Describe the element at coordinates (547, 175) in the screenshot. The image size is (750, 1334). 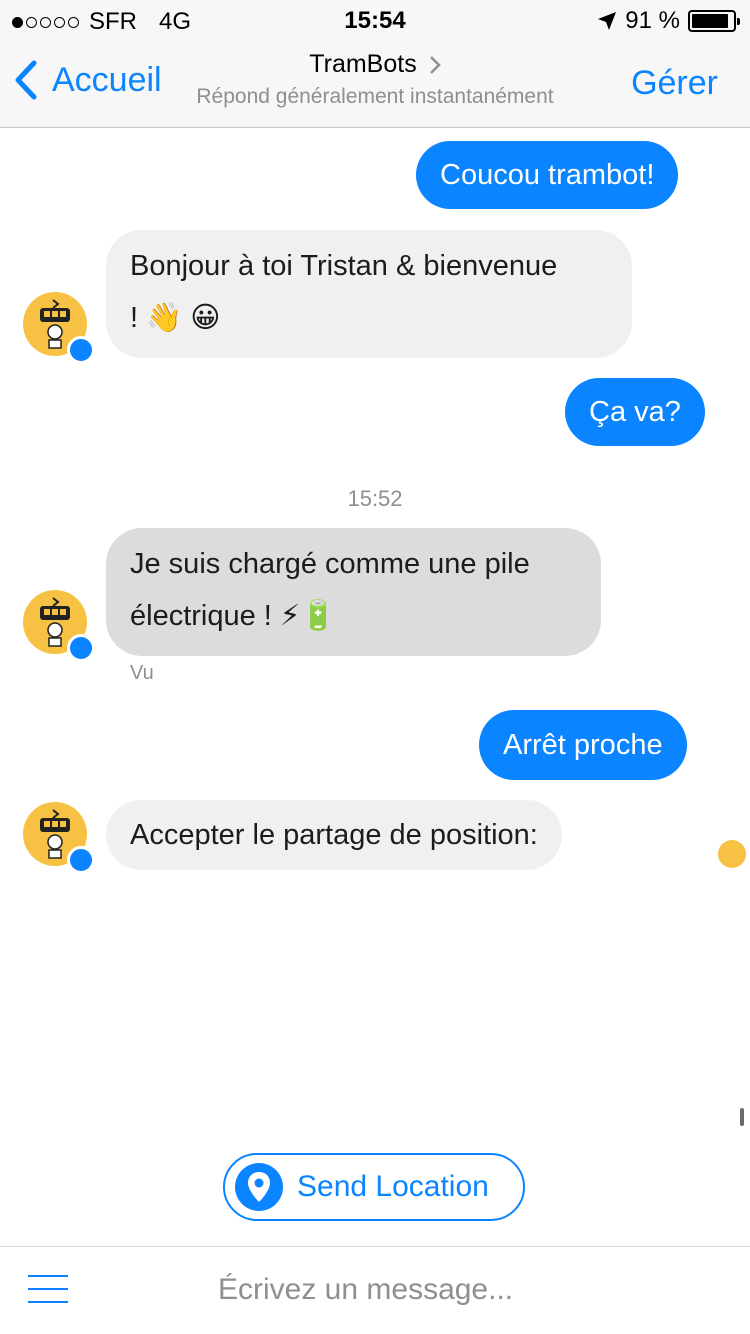
I see `message-bubble-outgoing: Coucou trambot!` at that location.